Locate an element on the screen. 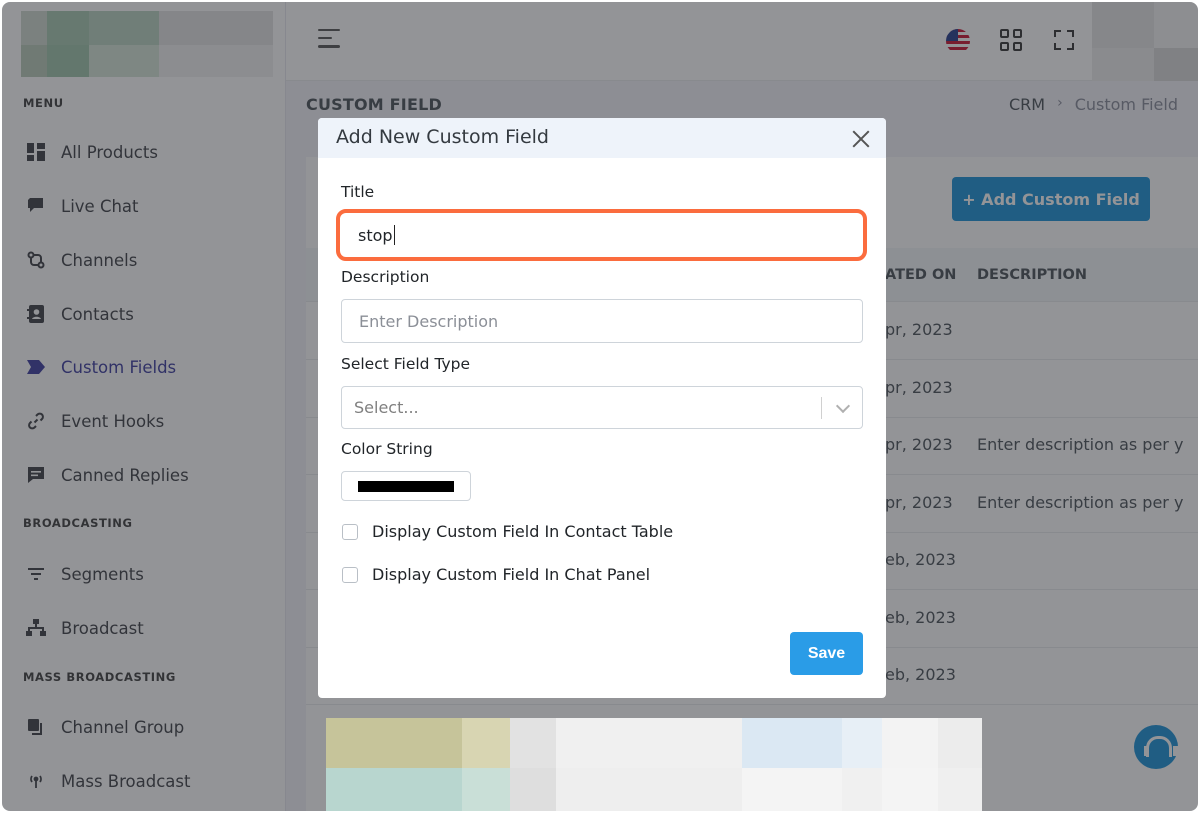  field-type-label: Select Field Type is located at coordinates (406, 364).